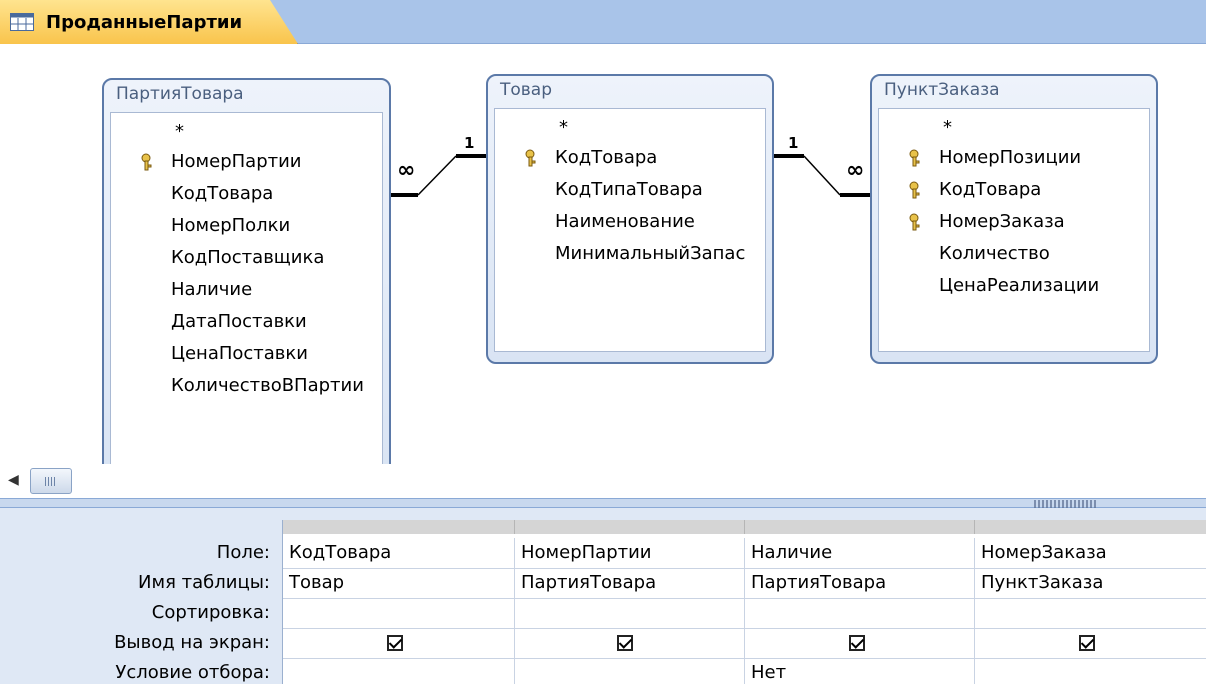 Image resolution: width=1206 pixels, height=684 pixels. What do you see at coordinates (603, 22) in the screenshot?
I see `document-tab-bar: ПроданныеПартии` at bounding box center [603, 22].